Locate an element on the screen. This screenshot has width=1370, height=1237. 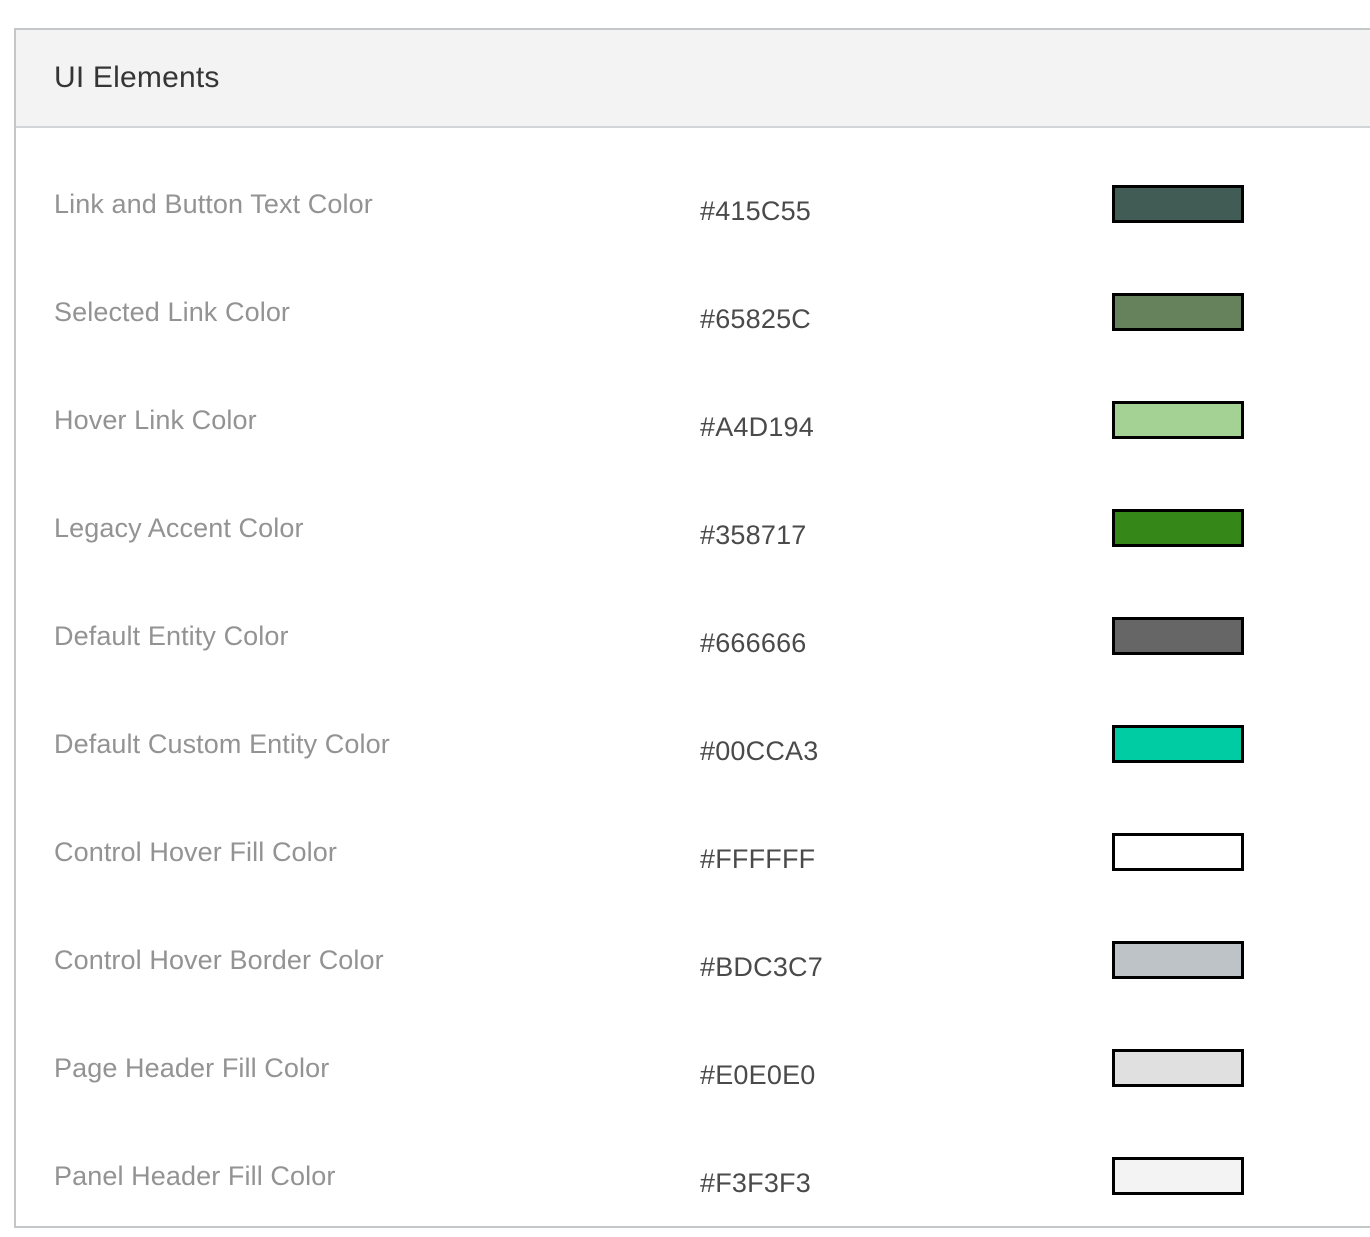
color-hex-value: #FFFFFF is located at coordinates (758, 858).